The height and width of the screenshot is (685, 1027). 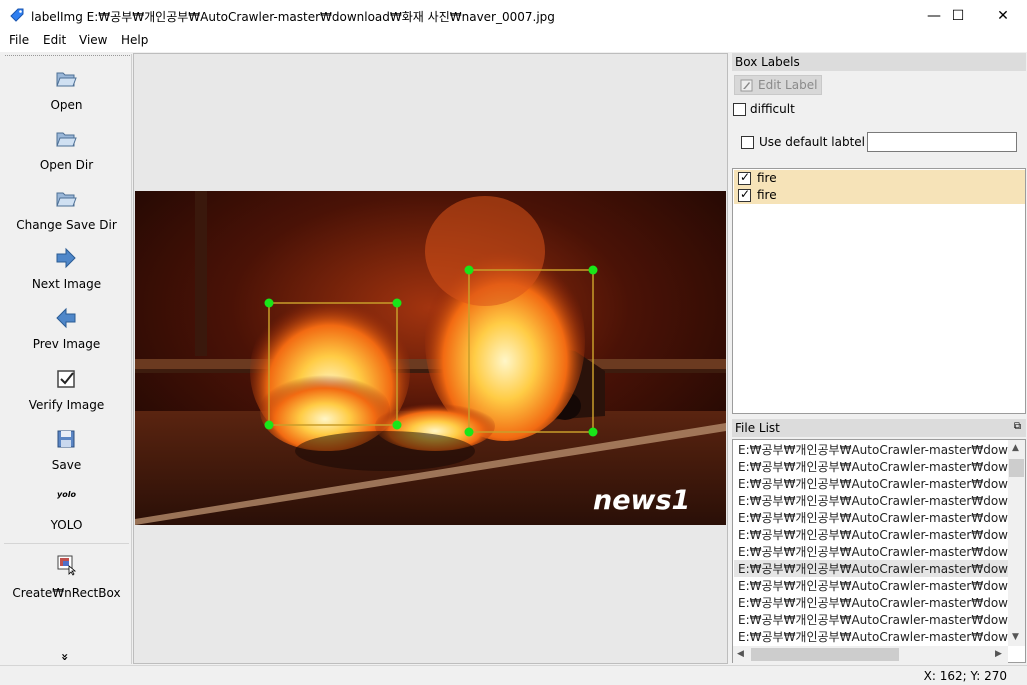 What do you see at coordinates (879, 428) in the screenshot?
I see `file-list-header: File List ⧉` at bounding box center [879, 428].